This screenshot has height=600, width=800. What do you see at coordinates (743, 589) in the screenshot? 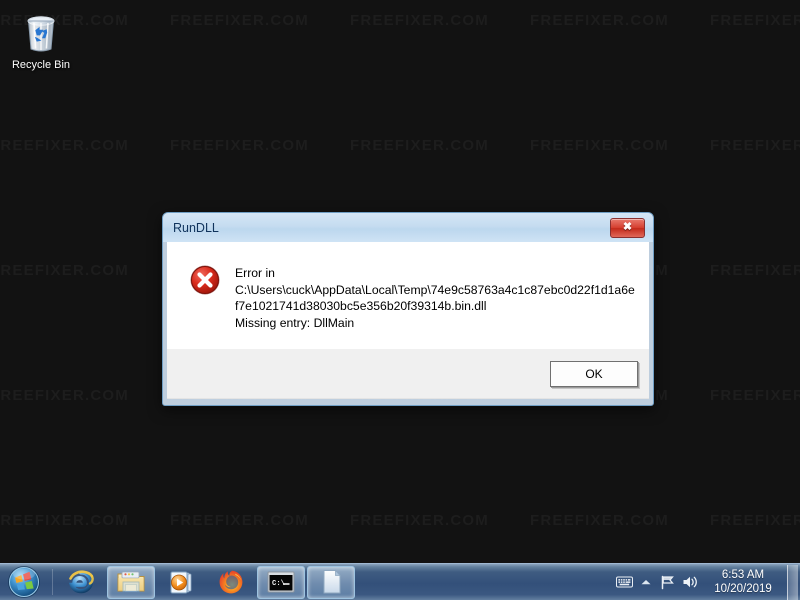
I see `clock-date: 10/20/2019` at bounding box center [743, 589].